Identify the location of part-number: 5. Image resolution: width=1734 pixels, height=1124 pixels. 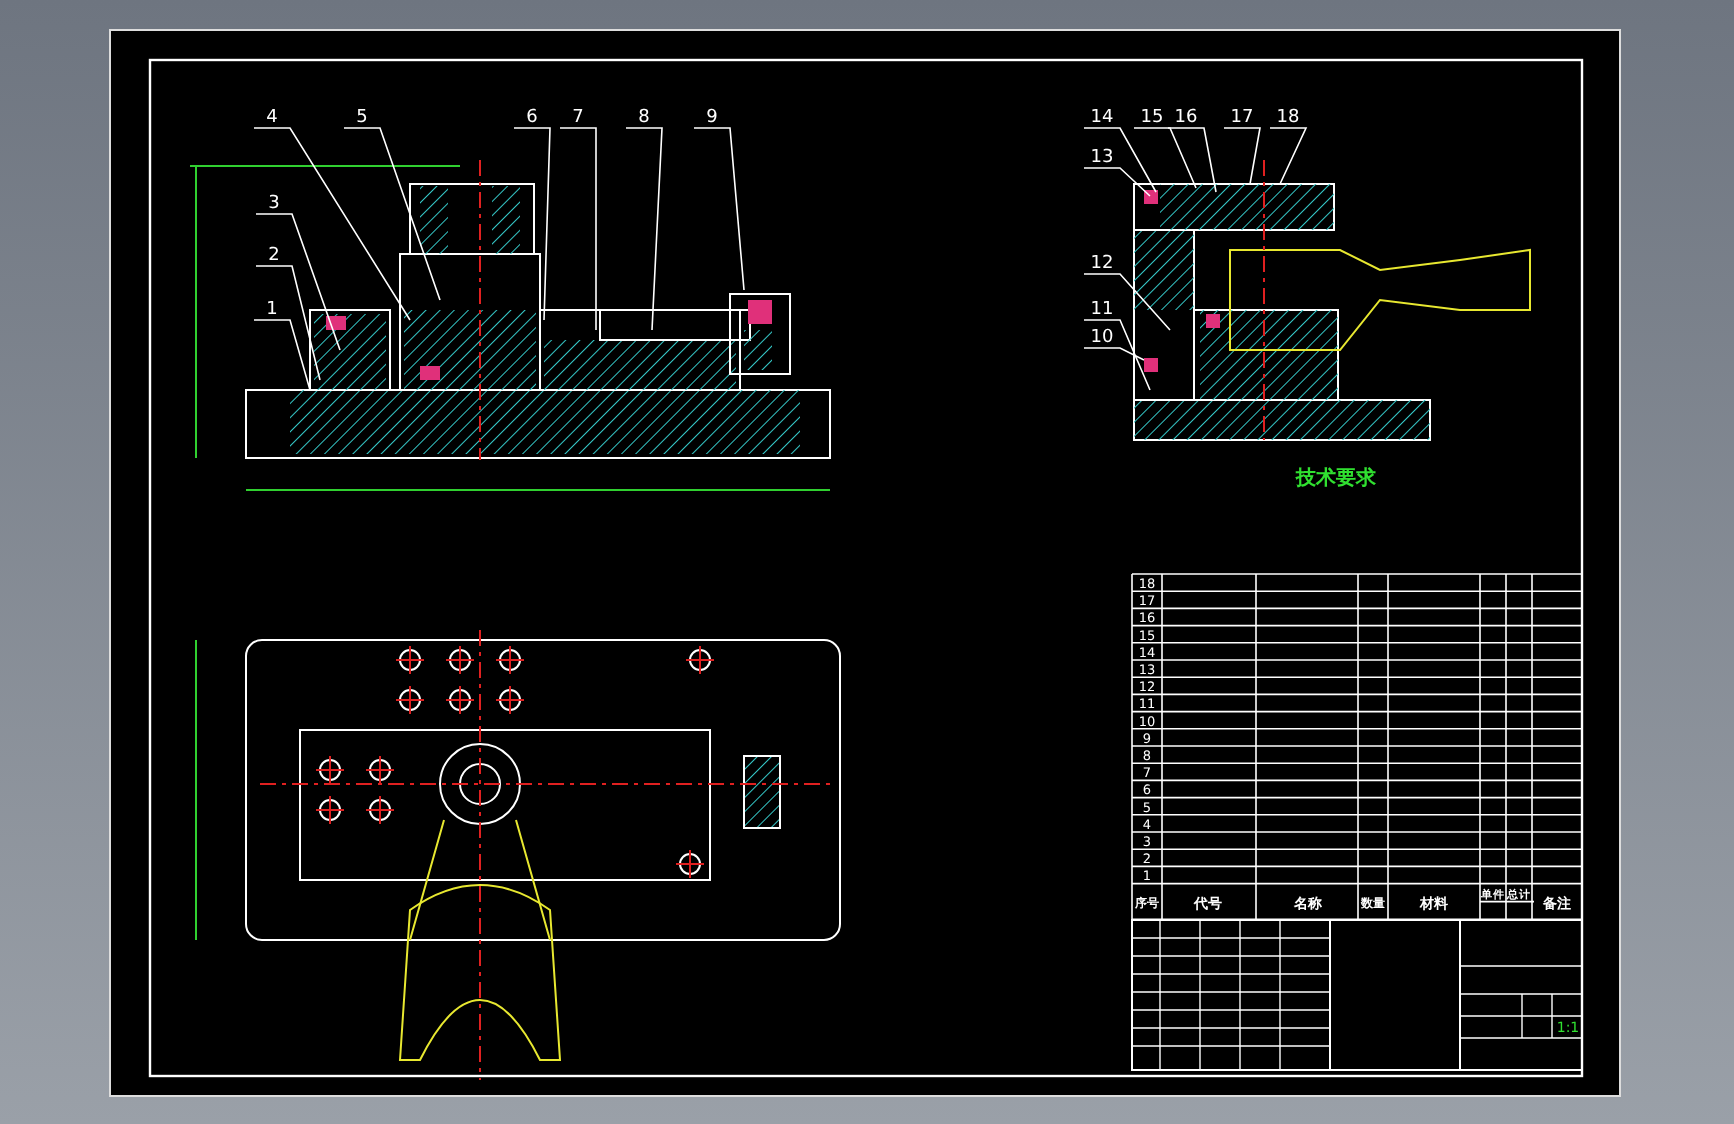
(362, 118).